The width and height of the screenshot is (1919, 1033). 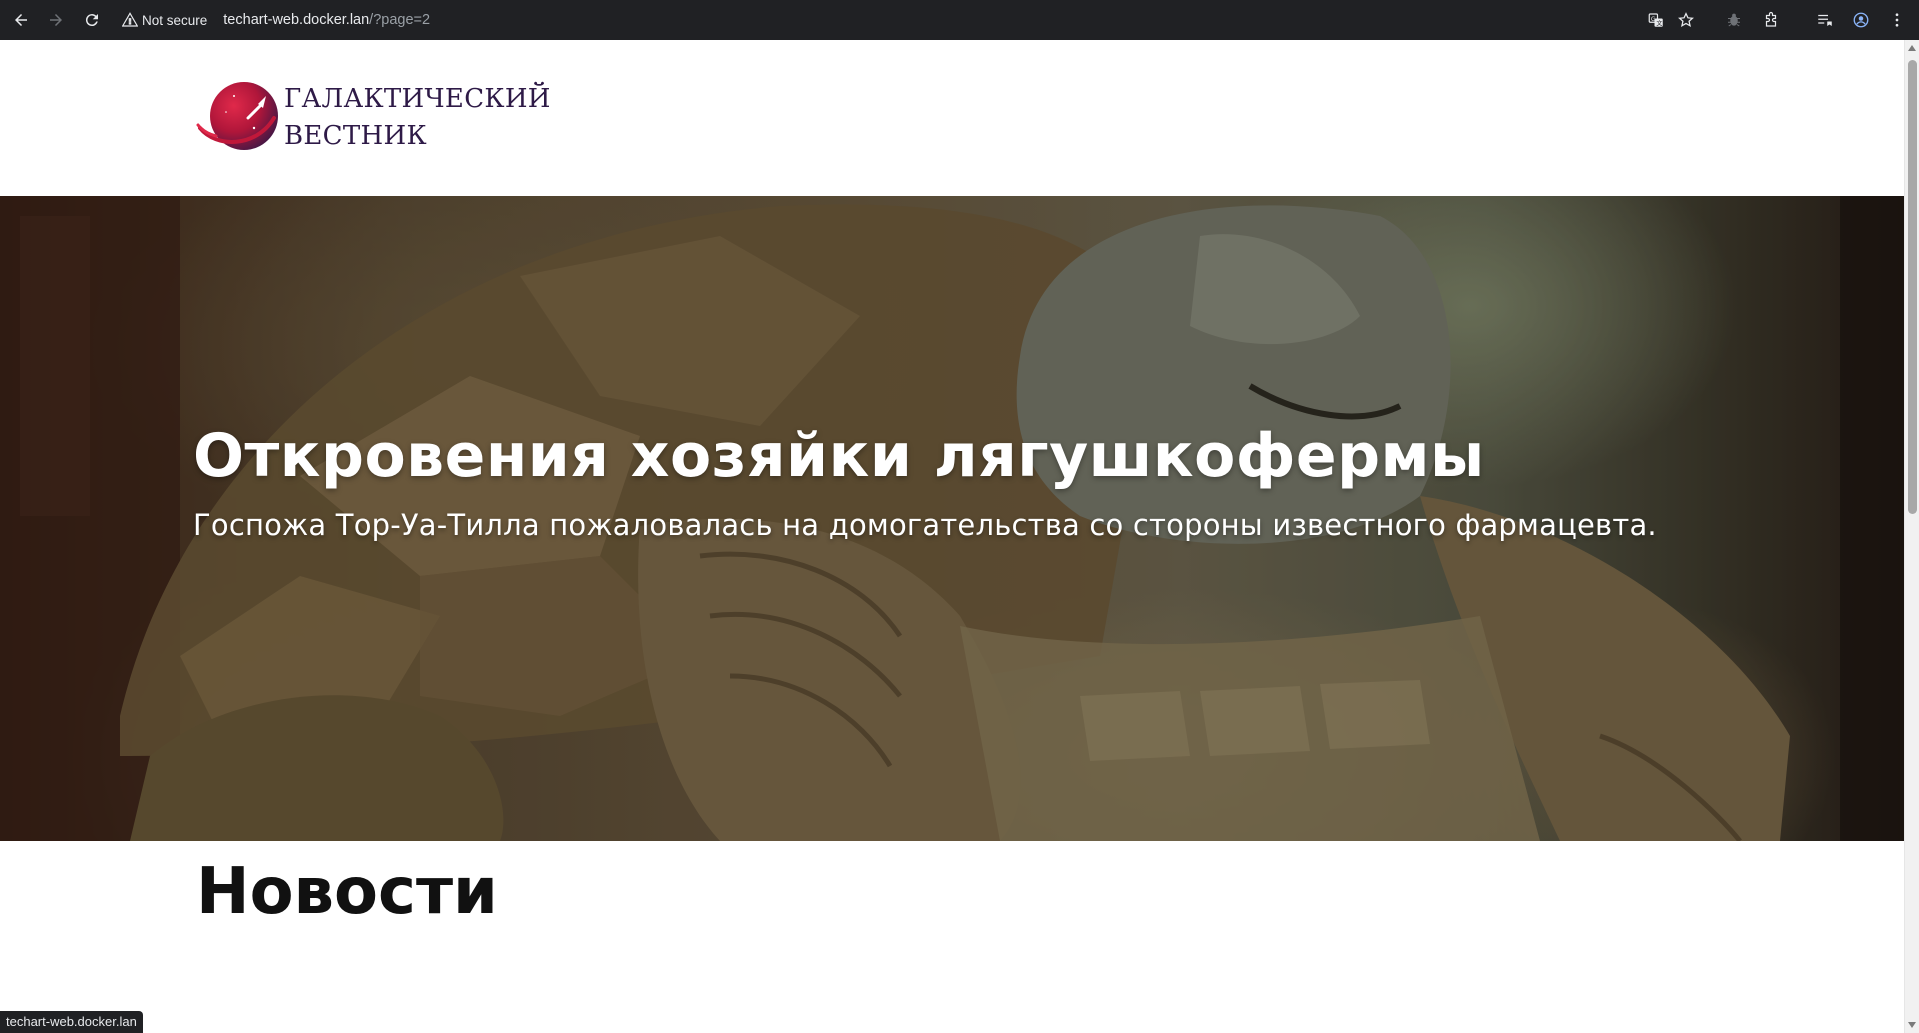 I want to click on link-status-bubble: techart-web.docker.lan, so click(x=71, y=1022).